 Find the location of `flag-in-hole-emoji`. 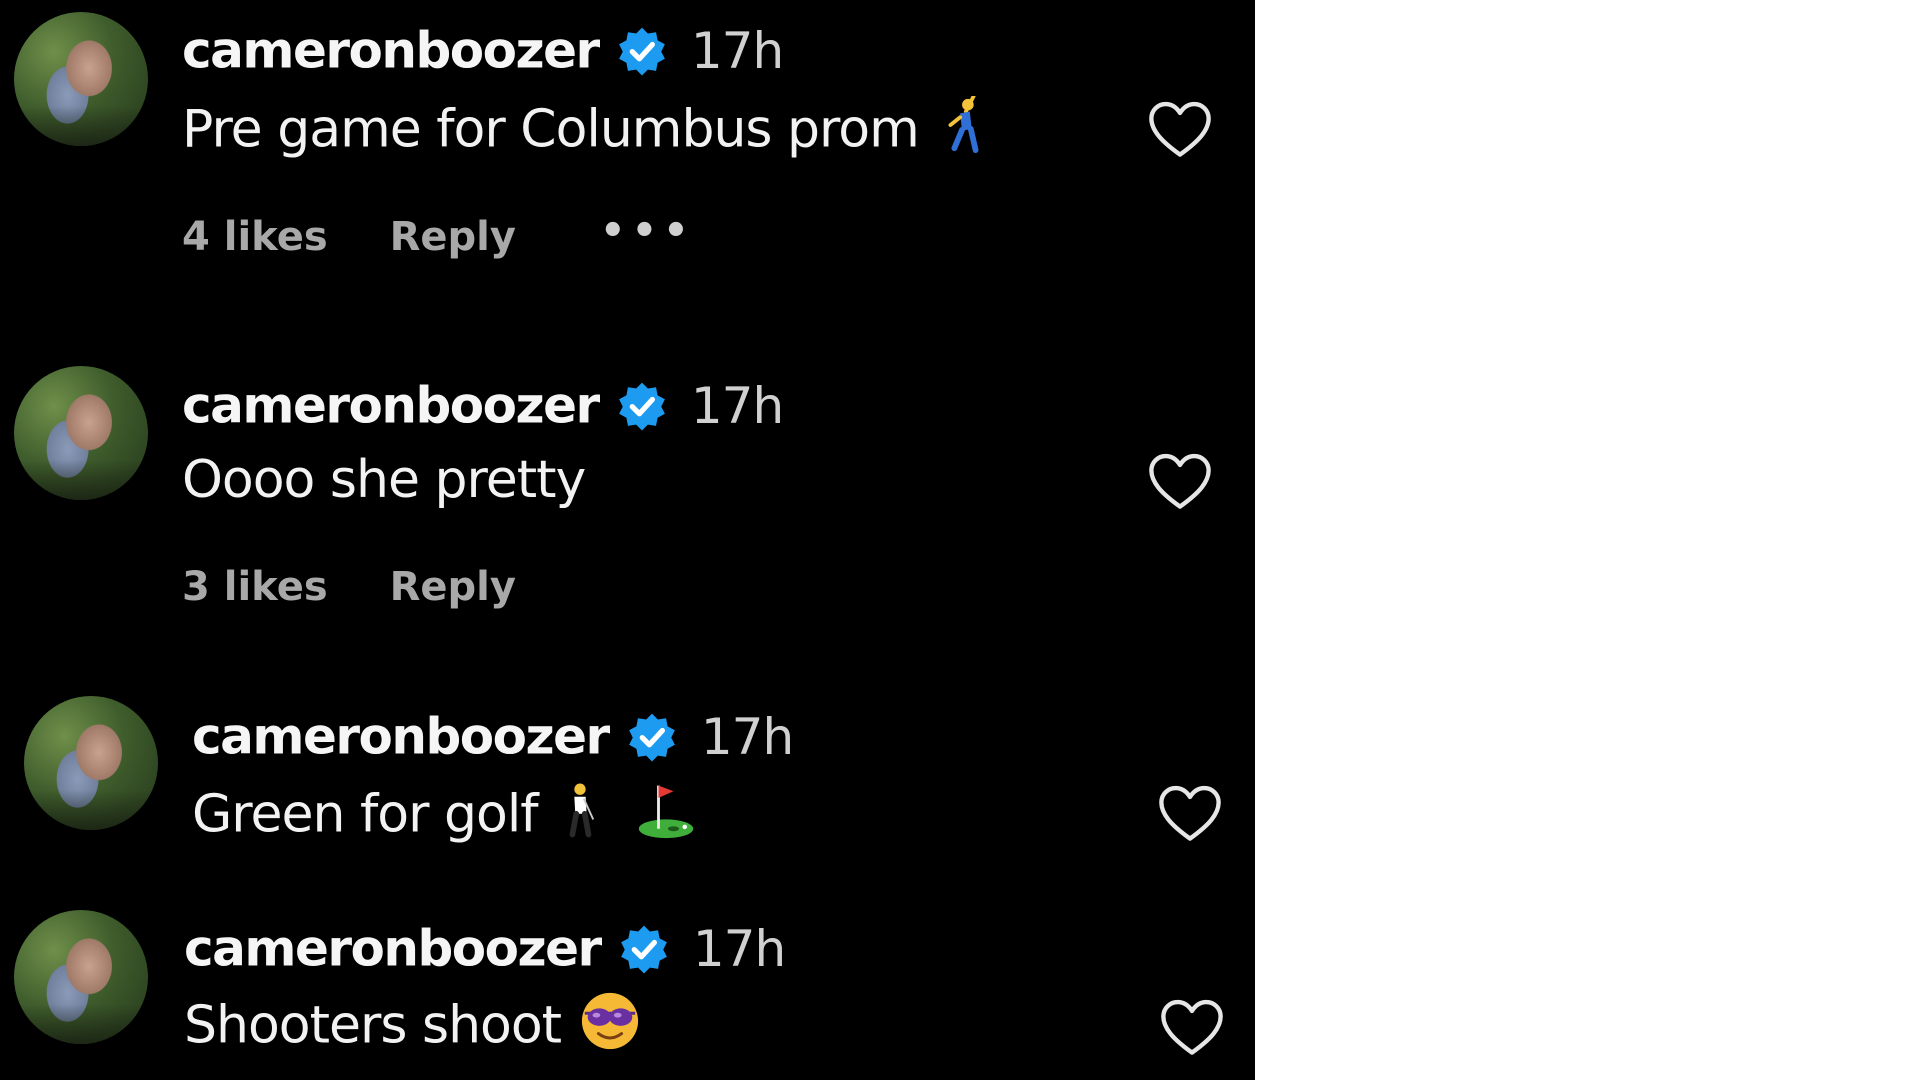

flag-in-hole-emoji is located at coordinates (666, 817).